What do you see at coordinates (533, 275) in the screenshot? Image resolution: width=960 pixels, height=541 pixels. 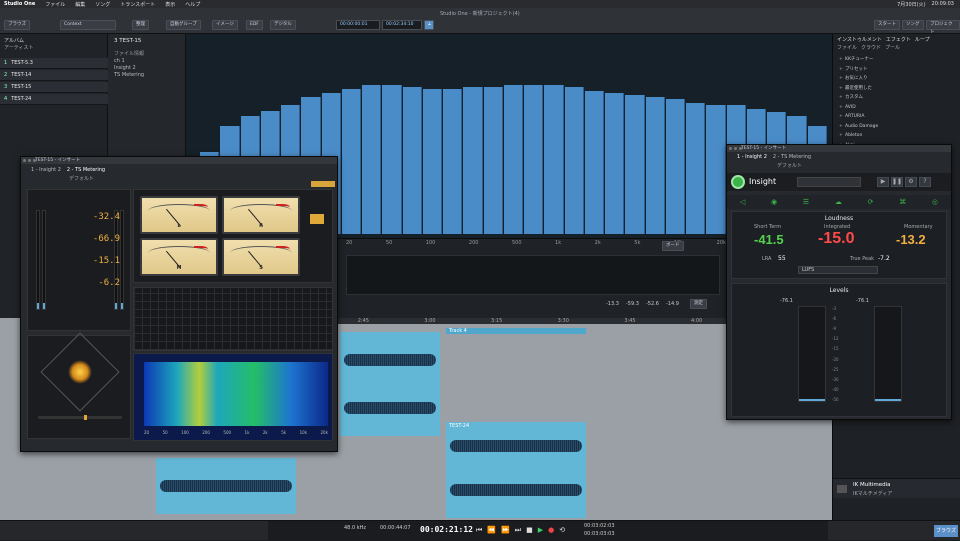 I see `eq-graph` at bounding box center [533, 275].